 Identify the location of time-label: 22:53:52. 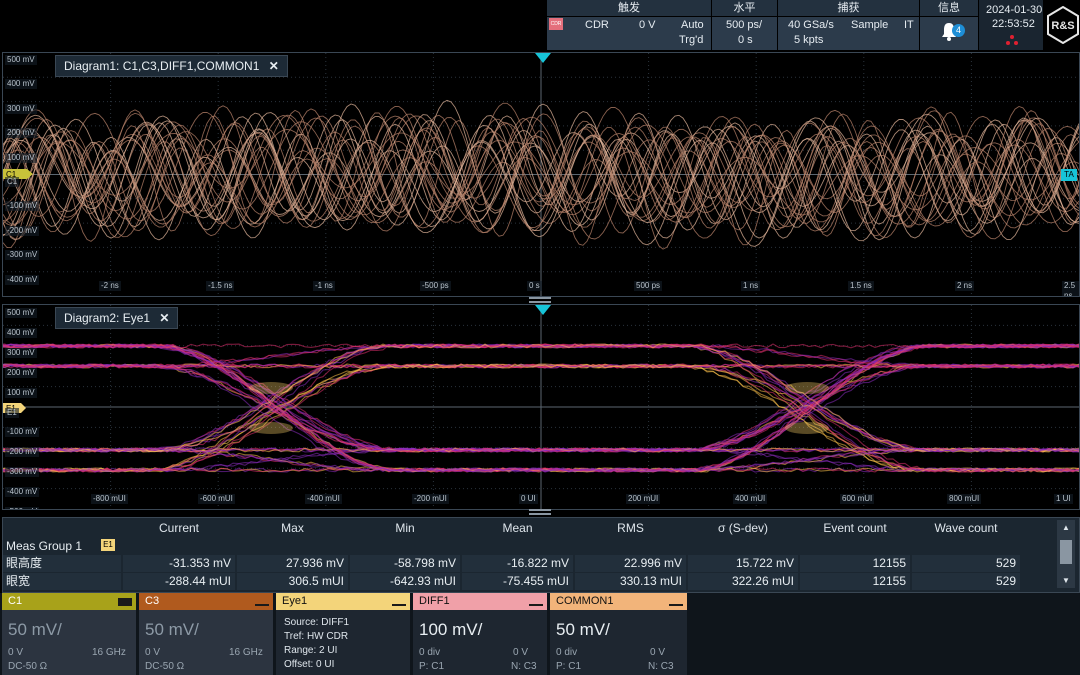
(1013, 24).